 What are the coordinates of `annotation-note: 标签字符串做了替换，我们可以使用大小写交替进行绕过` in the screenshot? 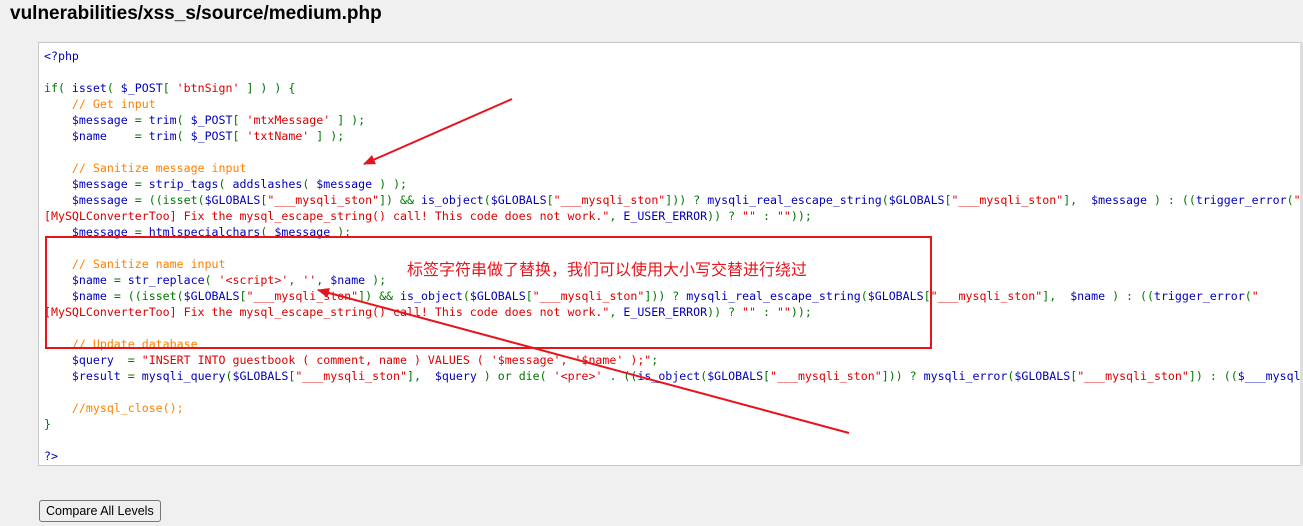 It's located at (607, 269).